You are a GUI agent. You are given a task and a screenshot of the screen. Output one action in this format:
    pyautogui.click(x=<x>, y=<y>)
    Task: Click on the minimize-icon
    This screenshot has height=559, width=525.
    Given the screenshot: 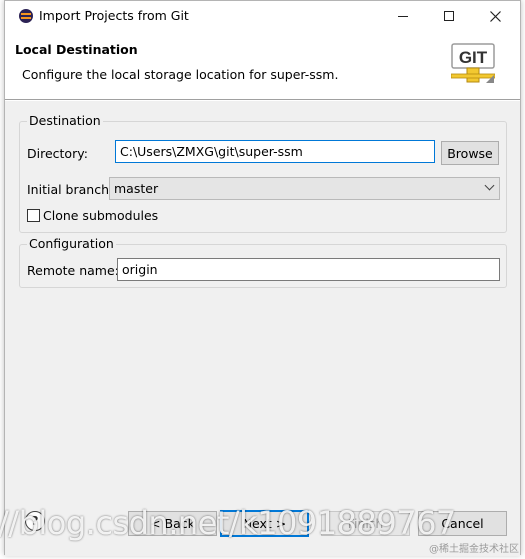 What is the action you would take?
    pyautogui.click(x=403, y=16)
    